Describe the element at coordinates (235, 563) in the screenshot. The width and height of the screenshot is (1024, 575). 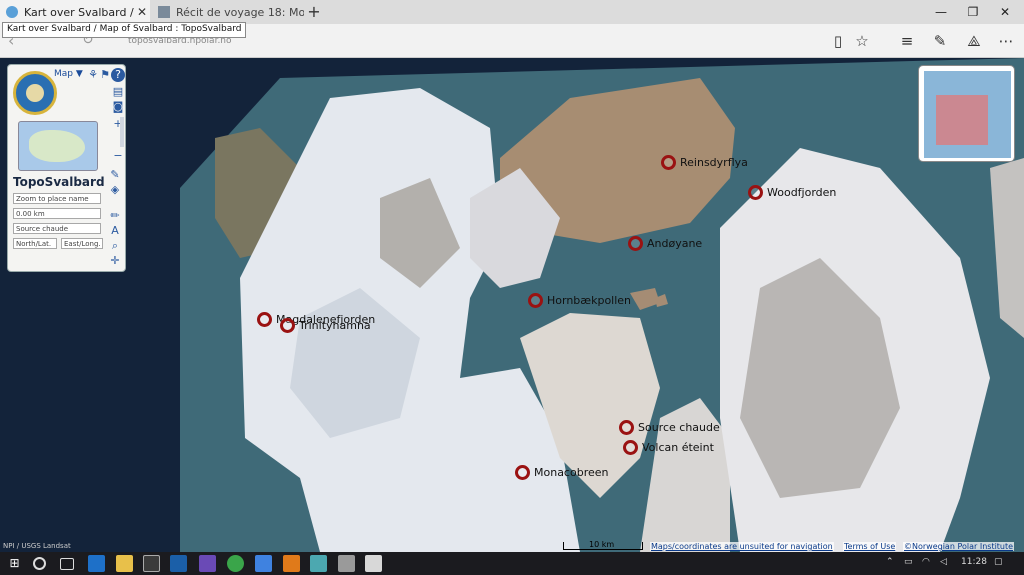
I see `chrome-icon` at that location.